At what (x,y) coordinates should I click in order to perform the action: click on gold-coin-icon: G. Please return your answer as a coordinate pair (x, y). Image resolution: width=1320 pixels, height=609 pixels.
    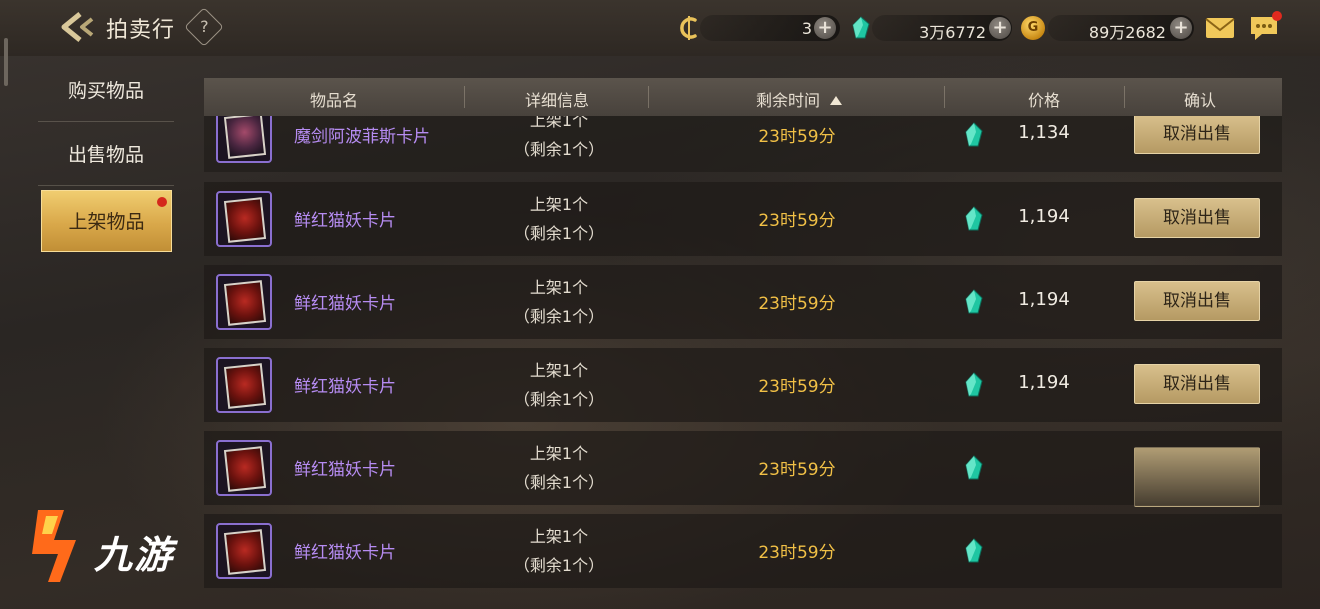
    Looking at the image, I should click on (1033, 28).